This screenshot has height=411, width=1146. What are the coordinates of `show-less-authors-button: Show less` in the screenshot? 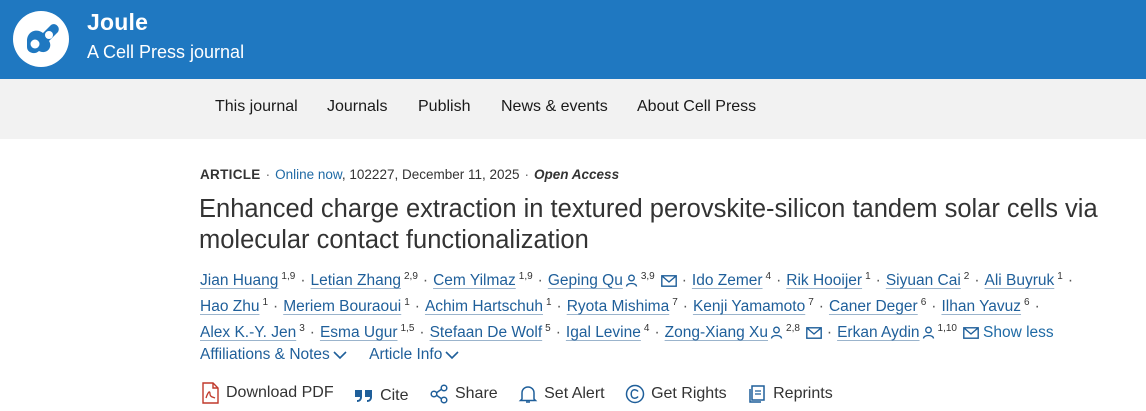 It's located at (1018, 332).